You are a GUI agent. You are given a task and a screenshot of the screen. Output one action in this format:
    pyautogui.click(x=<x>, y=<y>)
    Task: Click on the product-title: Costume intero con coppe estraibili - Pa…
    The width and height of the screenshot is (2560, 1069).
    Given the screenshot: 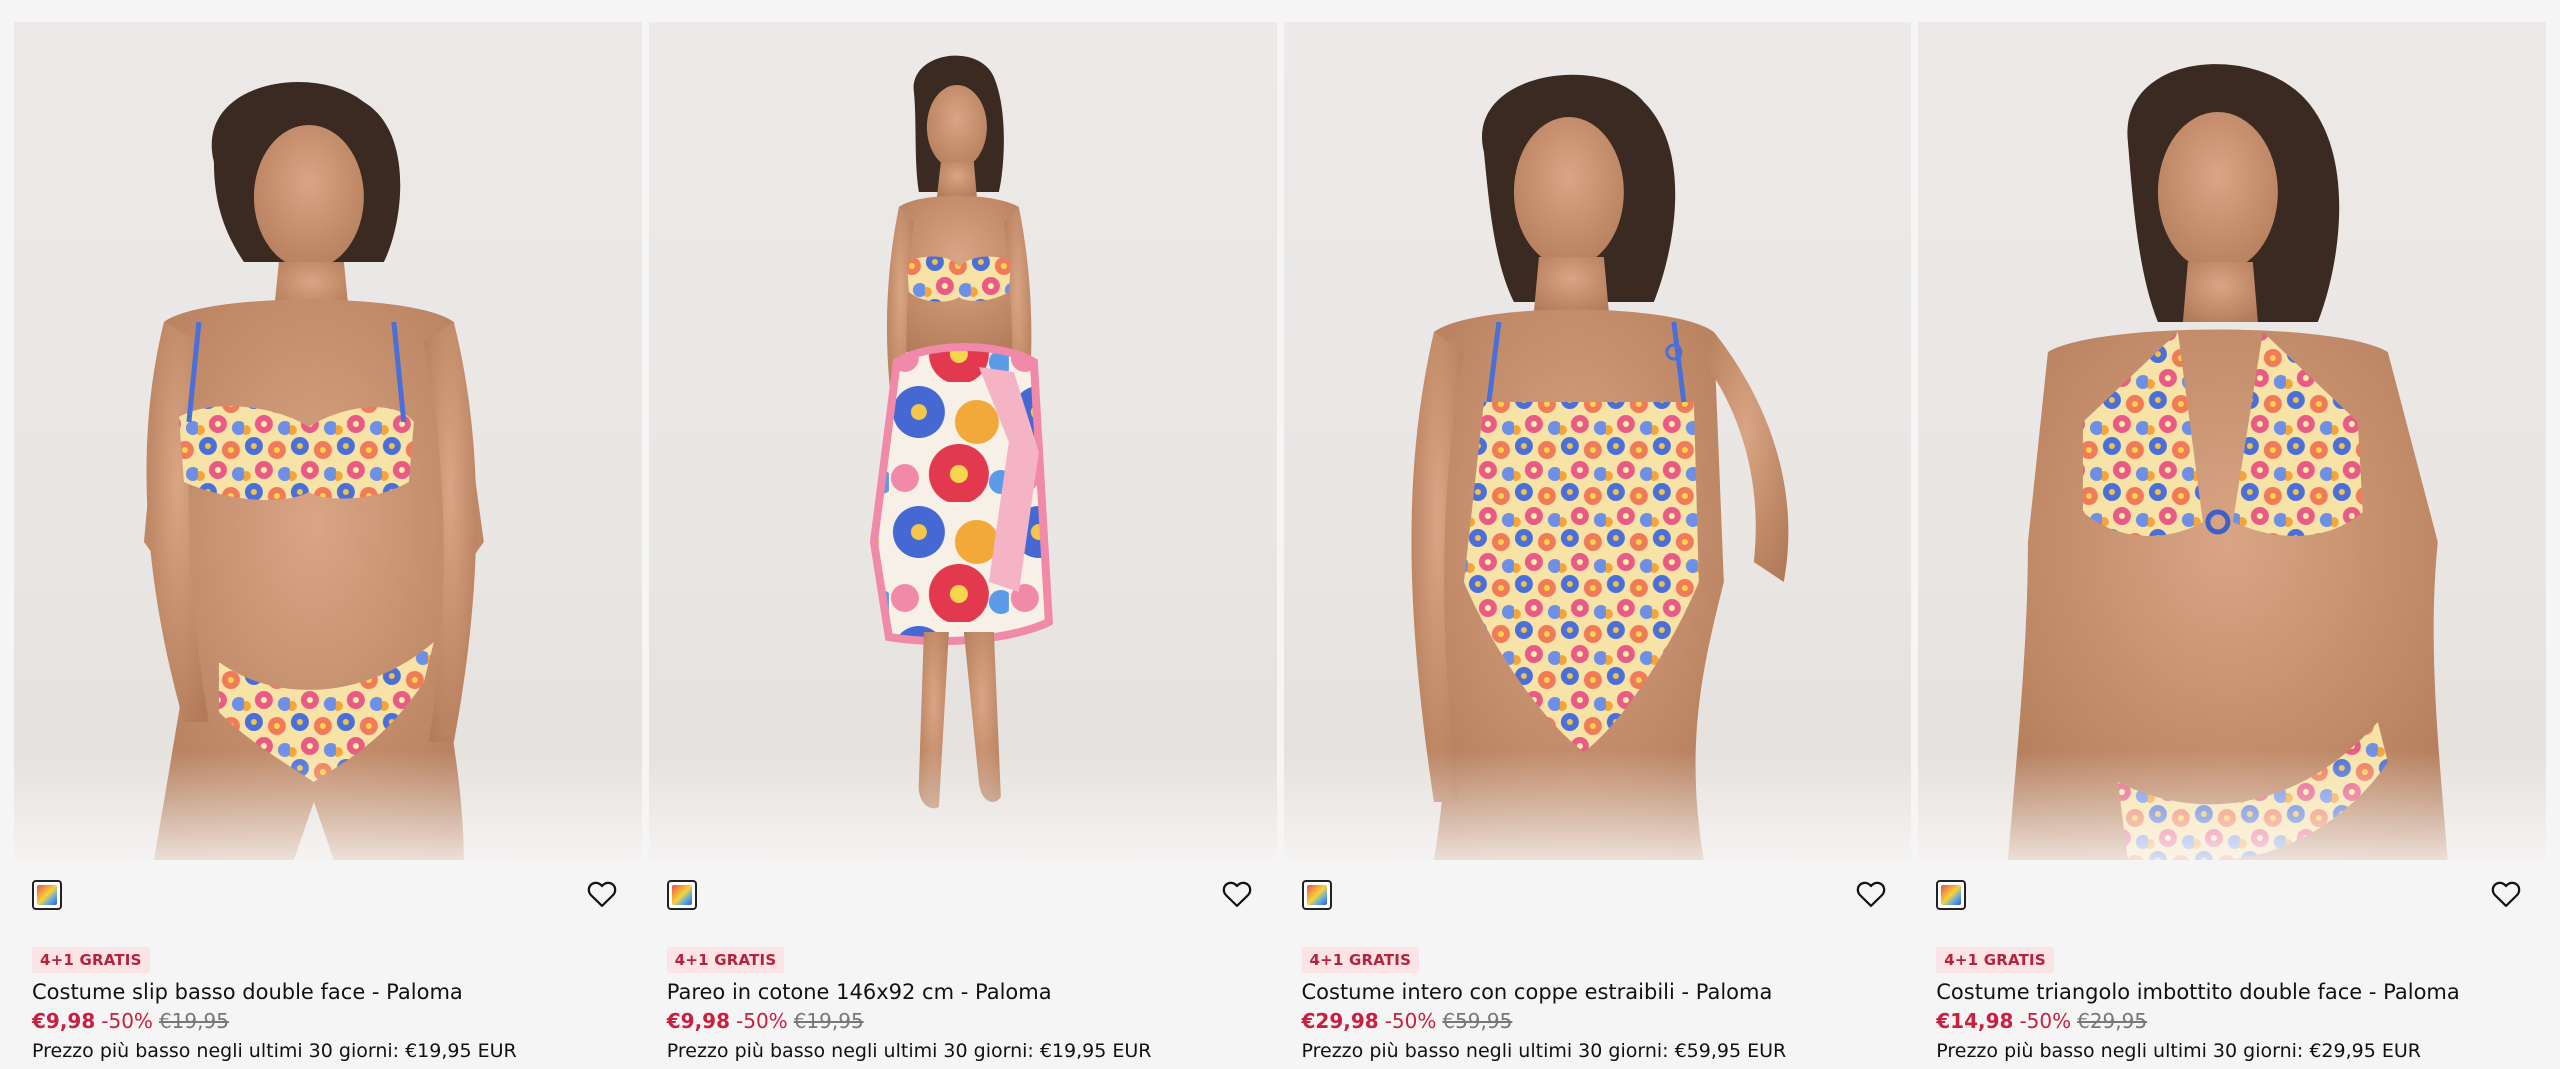 What is the action you would take?
    pyautogui.click(x=1600, y=992)
    